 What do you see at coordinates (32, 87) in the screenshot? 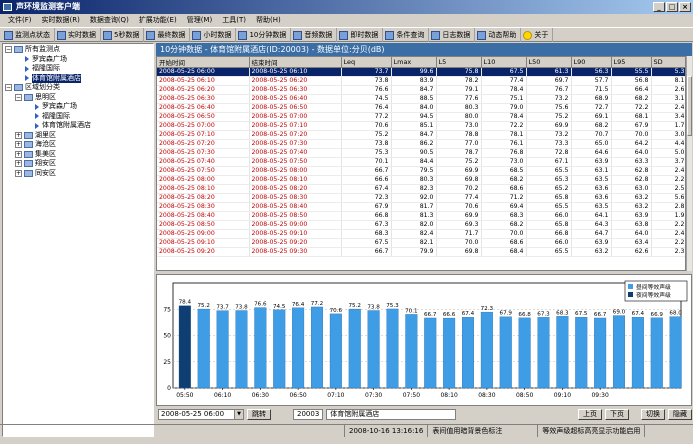
I see `tree-node: − 区域划分类` at bounding box center [32, 87].